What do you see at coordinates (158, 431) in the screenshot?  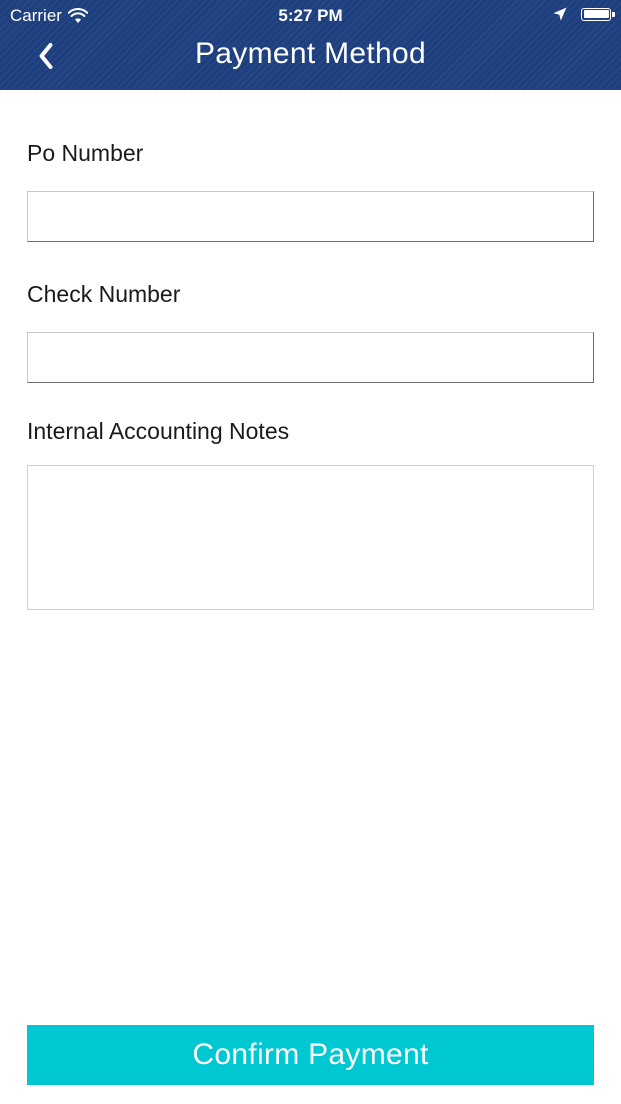 I see `internal-notes-label: Internal Accounting Notes` at bounding box center [158, 431].